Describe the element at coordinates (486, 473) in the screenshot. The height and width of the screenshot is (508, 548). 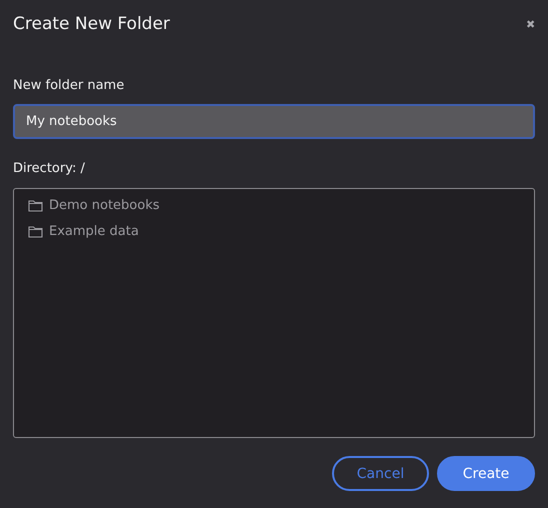
I see `create-button: Create` at that location.